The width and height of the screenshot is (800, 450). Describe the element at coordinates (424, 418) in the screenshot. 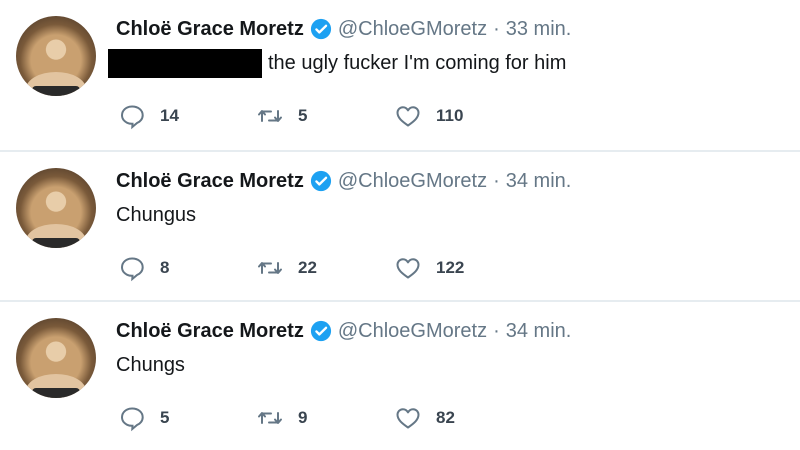

I see `like-button: 82` at that location.